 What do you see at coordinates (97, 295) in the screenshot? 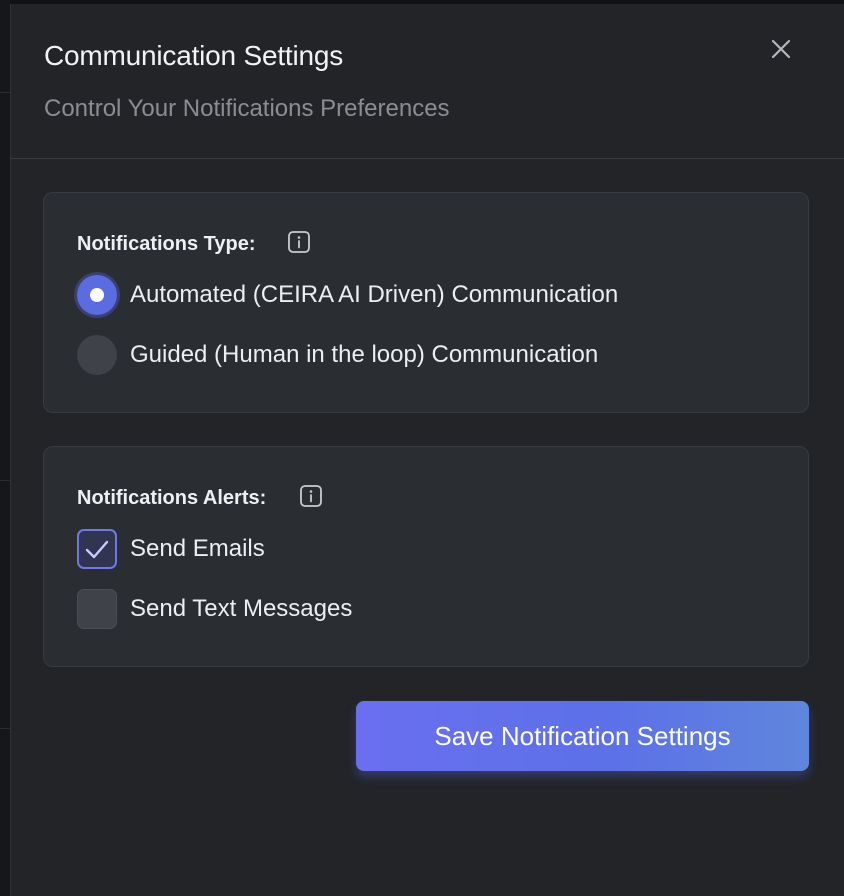
I see `radio-button-selected` at bounding box center [97, 295].